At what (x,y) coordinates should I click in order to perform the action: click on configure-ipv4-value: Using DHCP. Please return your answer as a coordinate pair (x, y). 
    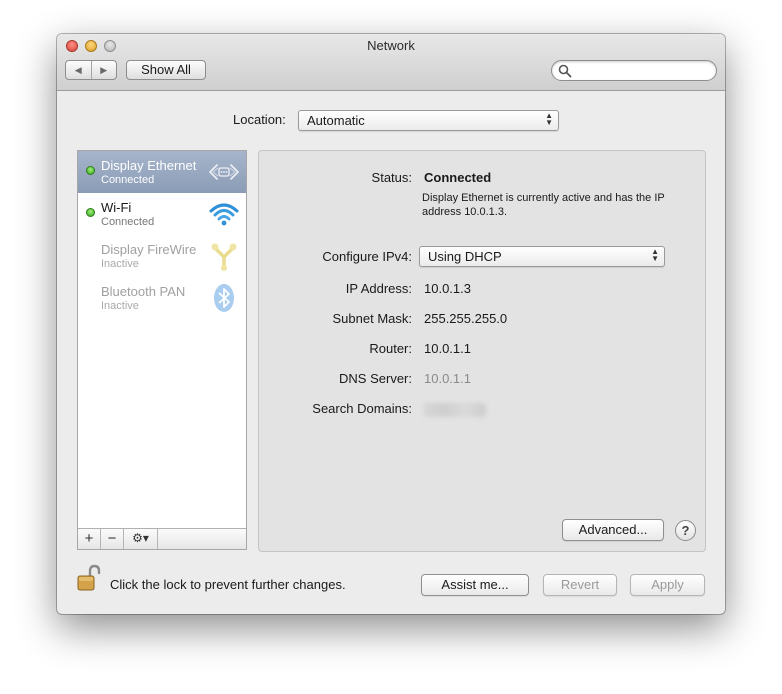
    Looking at the image, I should click on (465, 256).